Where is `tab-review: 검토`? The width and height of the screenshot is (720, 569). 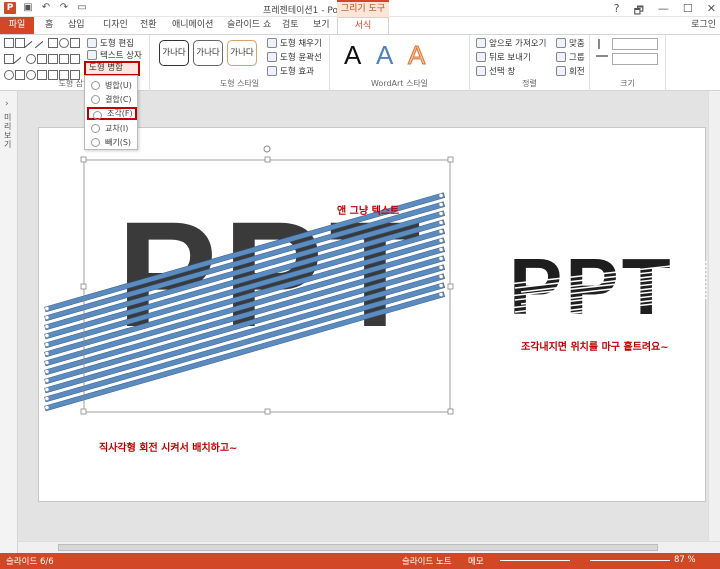 tab-review: 검토 is located at coordinates (290, 25).